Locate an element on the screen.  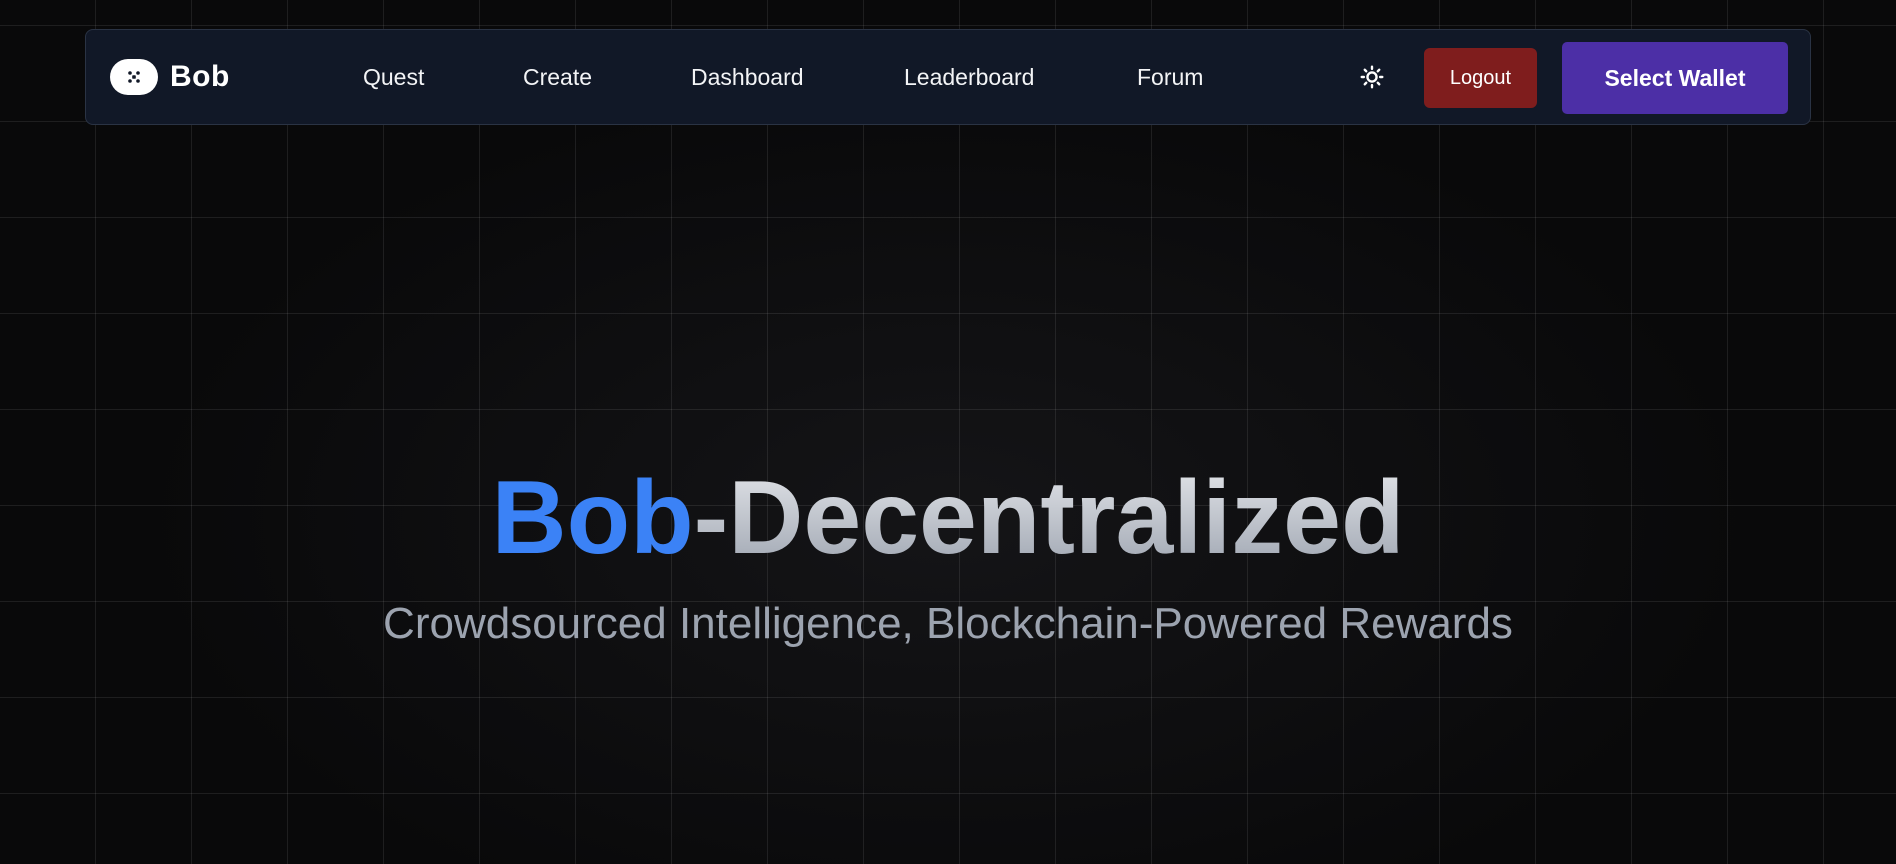
hero-title: Bob-Decentralized is located at coordinates (948, 518).